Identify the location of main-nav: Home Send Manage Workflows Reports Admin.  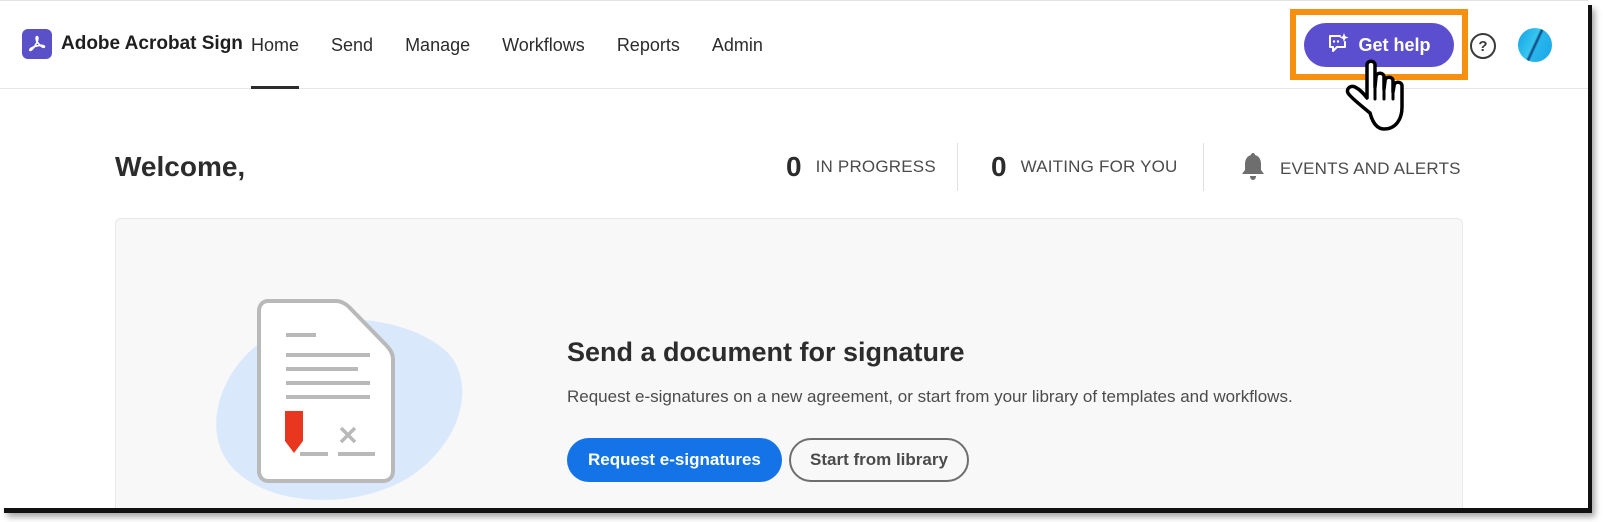
(523, 45).